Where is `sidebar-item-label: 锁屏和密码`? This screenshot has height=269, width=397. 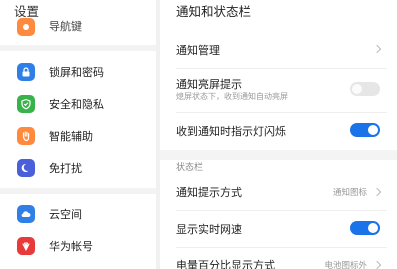
sidebar-item-label: 锁屏和密码 is located at coordinates (76, 72).